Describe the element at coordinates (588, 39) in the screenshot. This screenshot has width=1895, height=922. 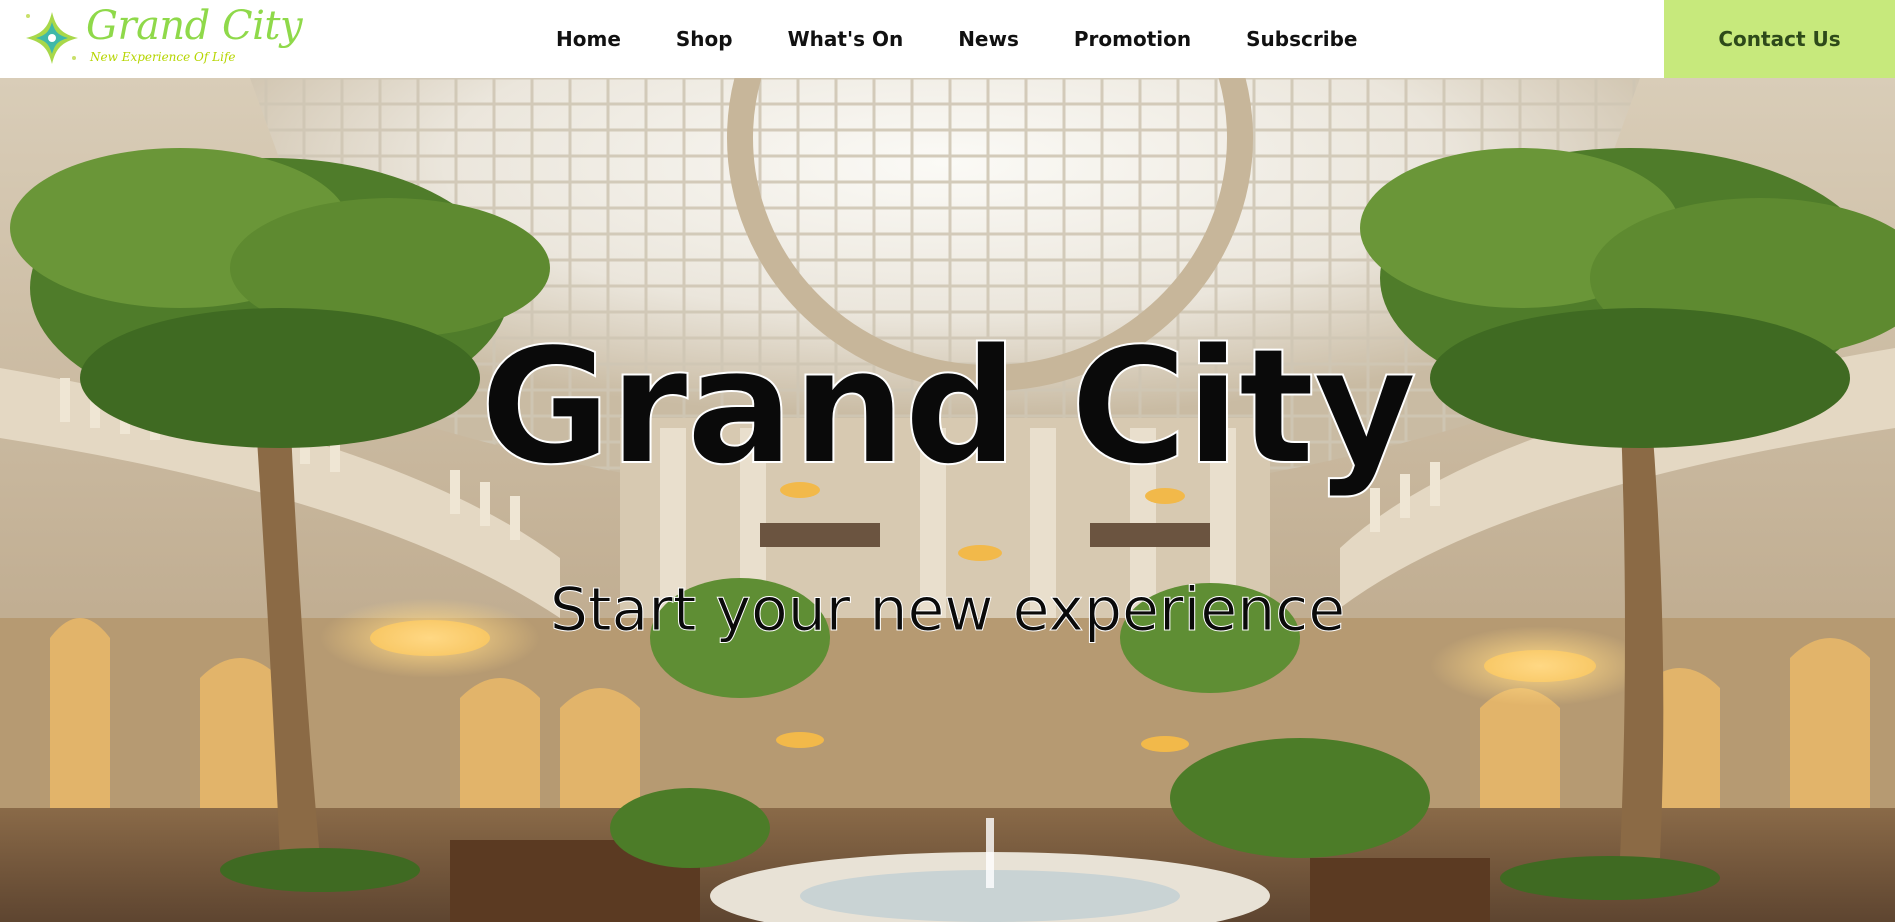
I see `nav-item-home: Home` at that location.